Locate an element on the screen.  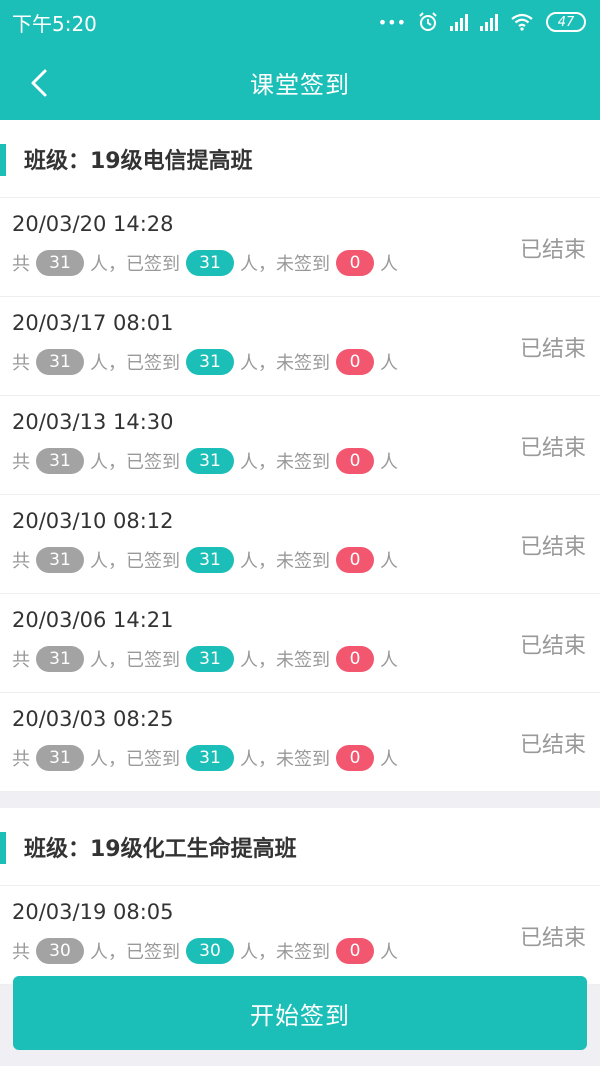
back-button is located at coordinates (39, 83).